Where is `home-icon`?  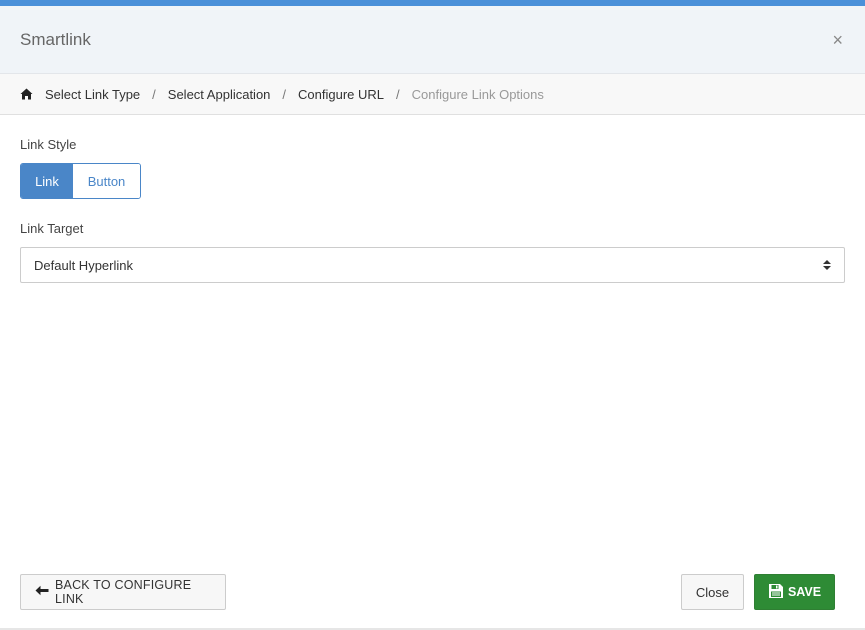 home-icon is located at coordinates (26, 94).